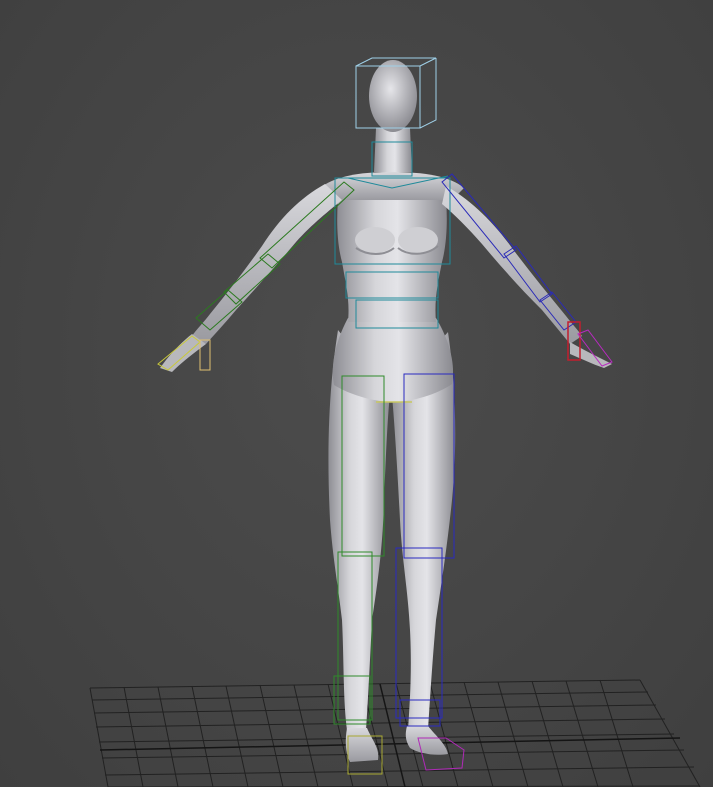 The image size is (713, 787). I want to click on home-grid, so click(395, 733).